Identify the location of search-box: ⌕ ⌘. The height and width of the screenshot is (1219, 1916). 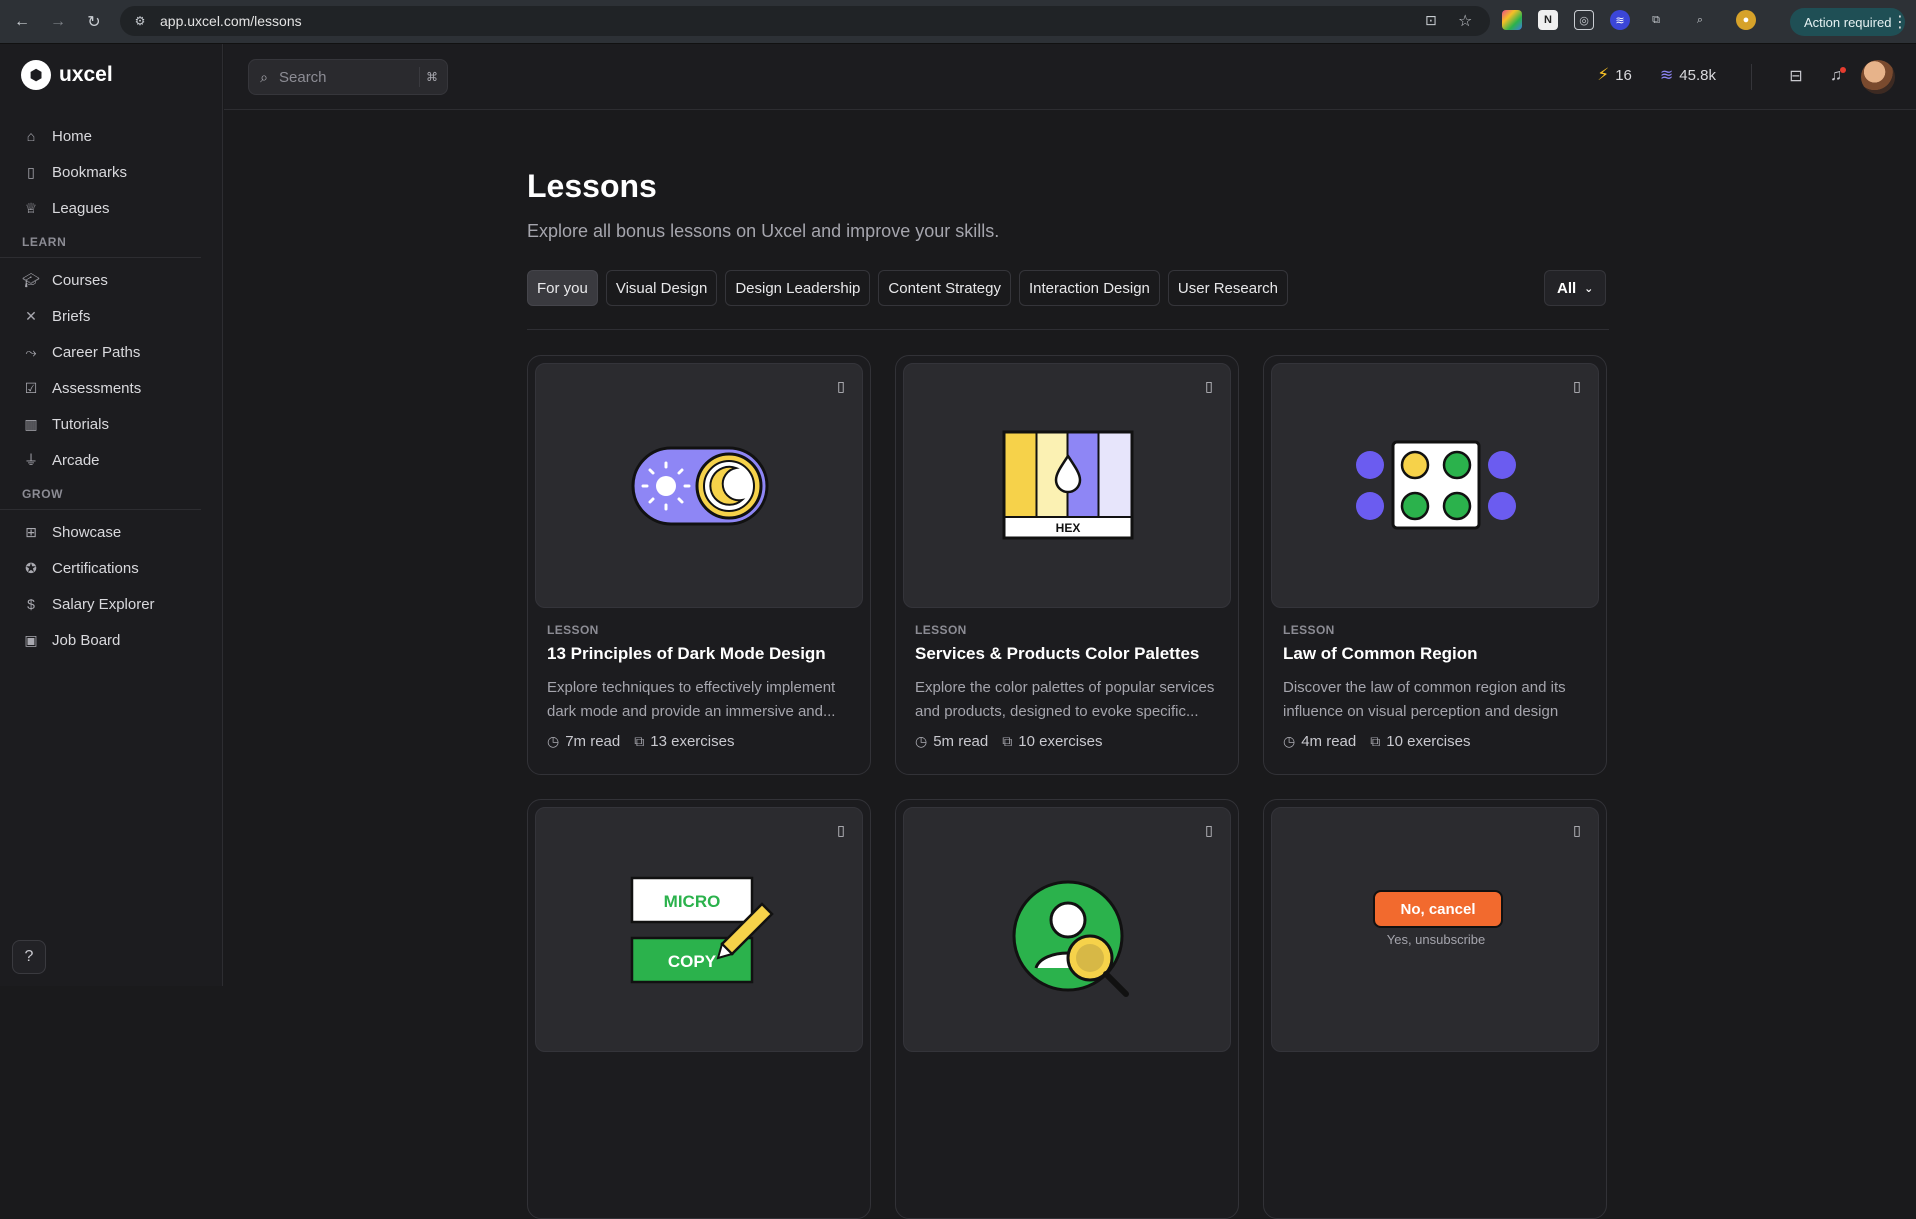
(348, 77).